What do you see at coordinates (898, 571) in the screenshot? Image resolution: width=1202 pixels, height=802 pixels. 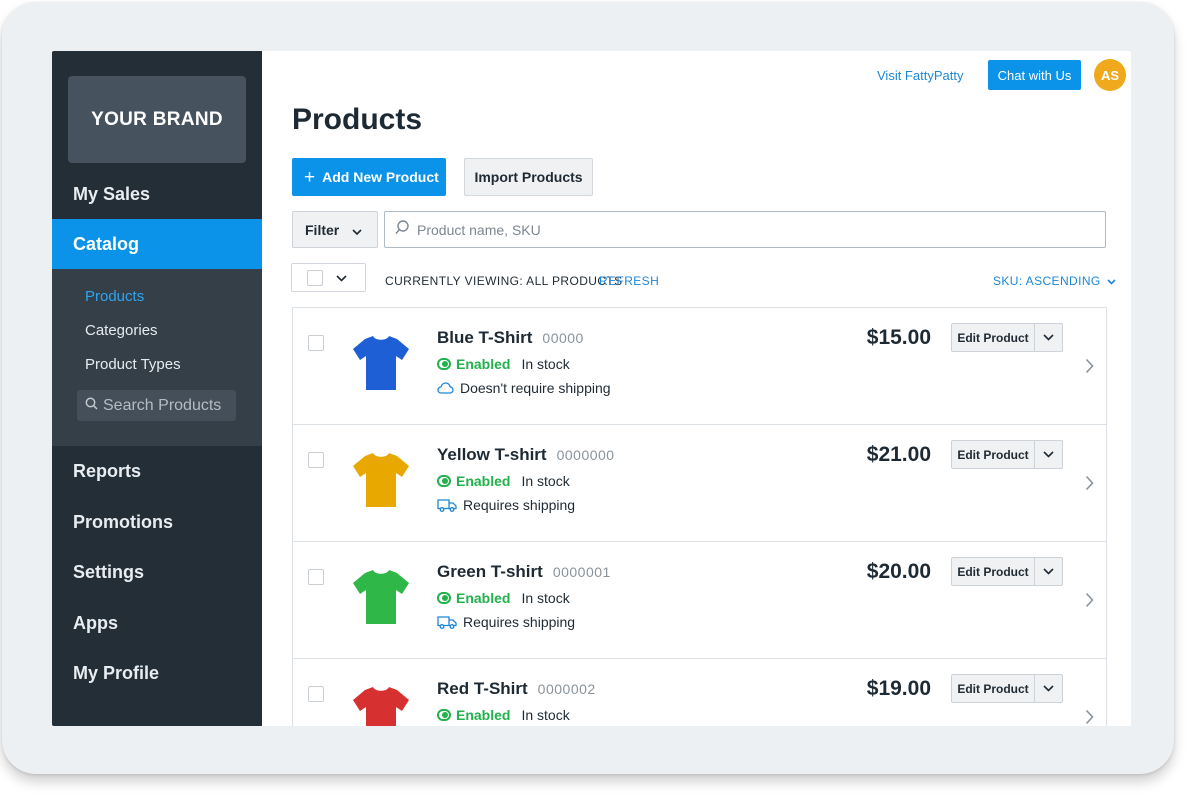 I see `product-price: $20.00` at bounding box center [898, 571].